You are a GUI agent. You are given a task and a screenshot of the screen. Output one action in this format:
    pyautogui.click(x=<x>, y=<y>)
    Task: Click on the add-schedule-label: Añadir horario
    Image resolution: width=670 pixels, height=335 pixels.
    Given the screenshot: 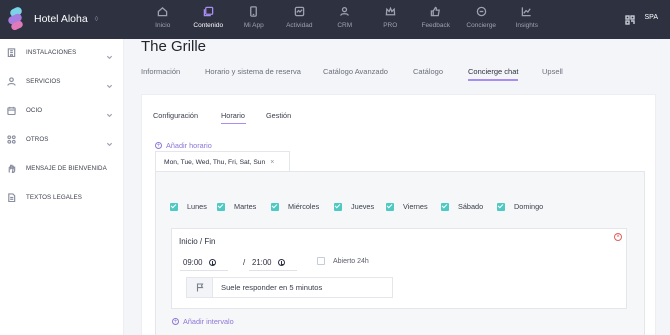 What is the action you would take?
    pyautogui.click(x=189, y=145)
    